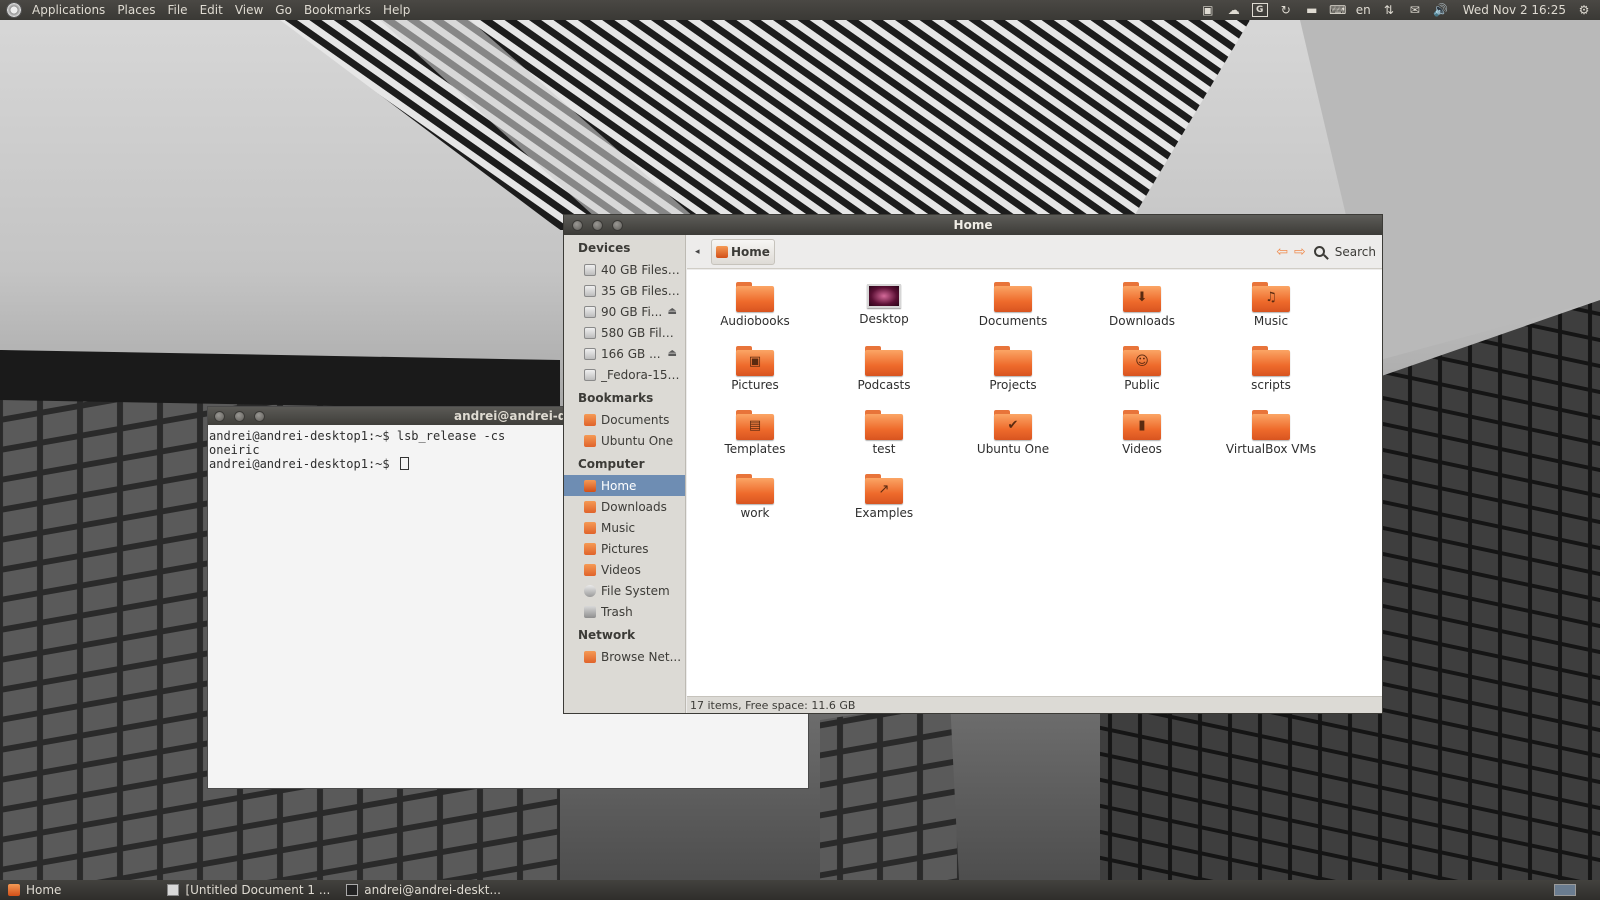 This screenshot has width=1600, height=900. I want to click on menu-view: View, so click(249, 10).